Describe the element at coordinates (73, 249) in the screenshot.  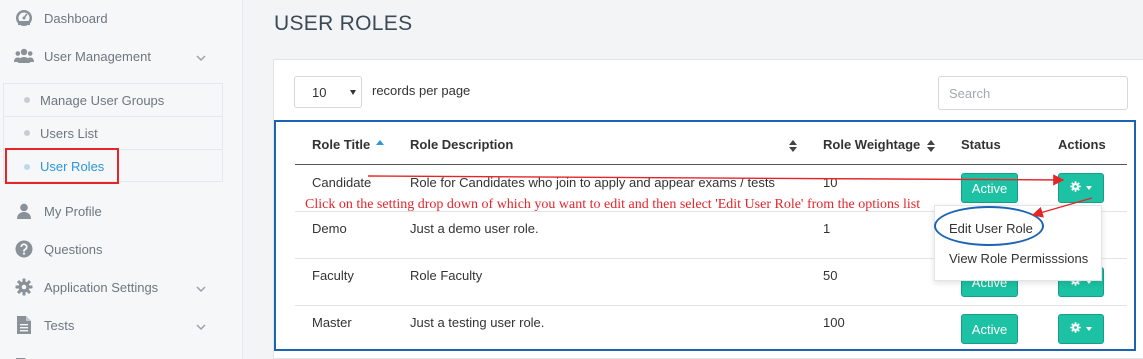
I see `sidebar-item-label: Questions` at that location.